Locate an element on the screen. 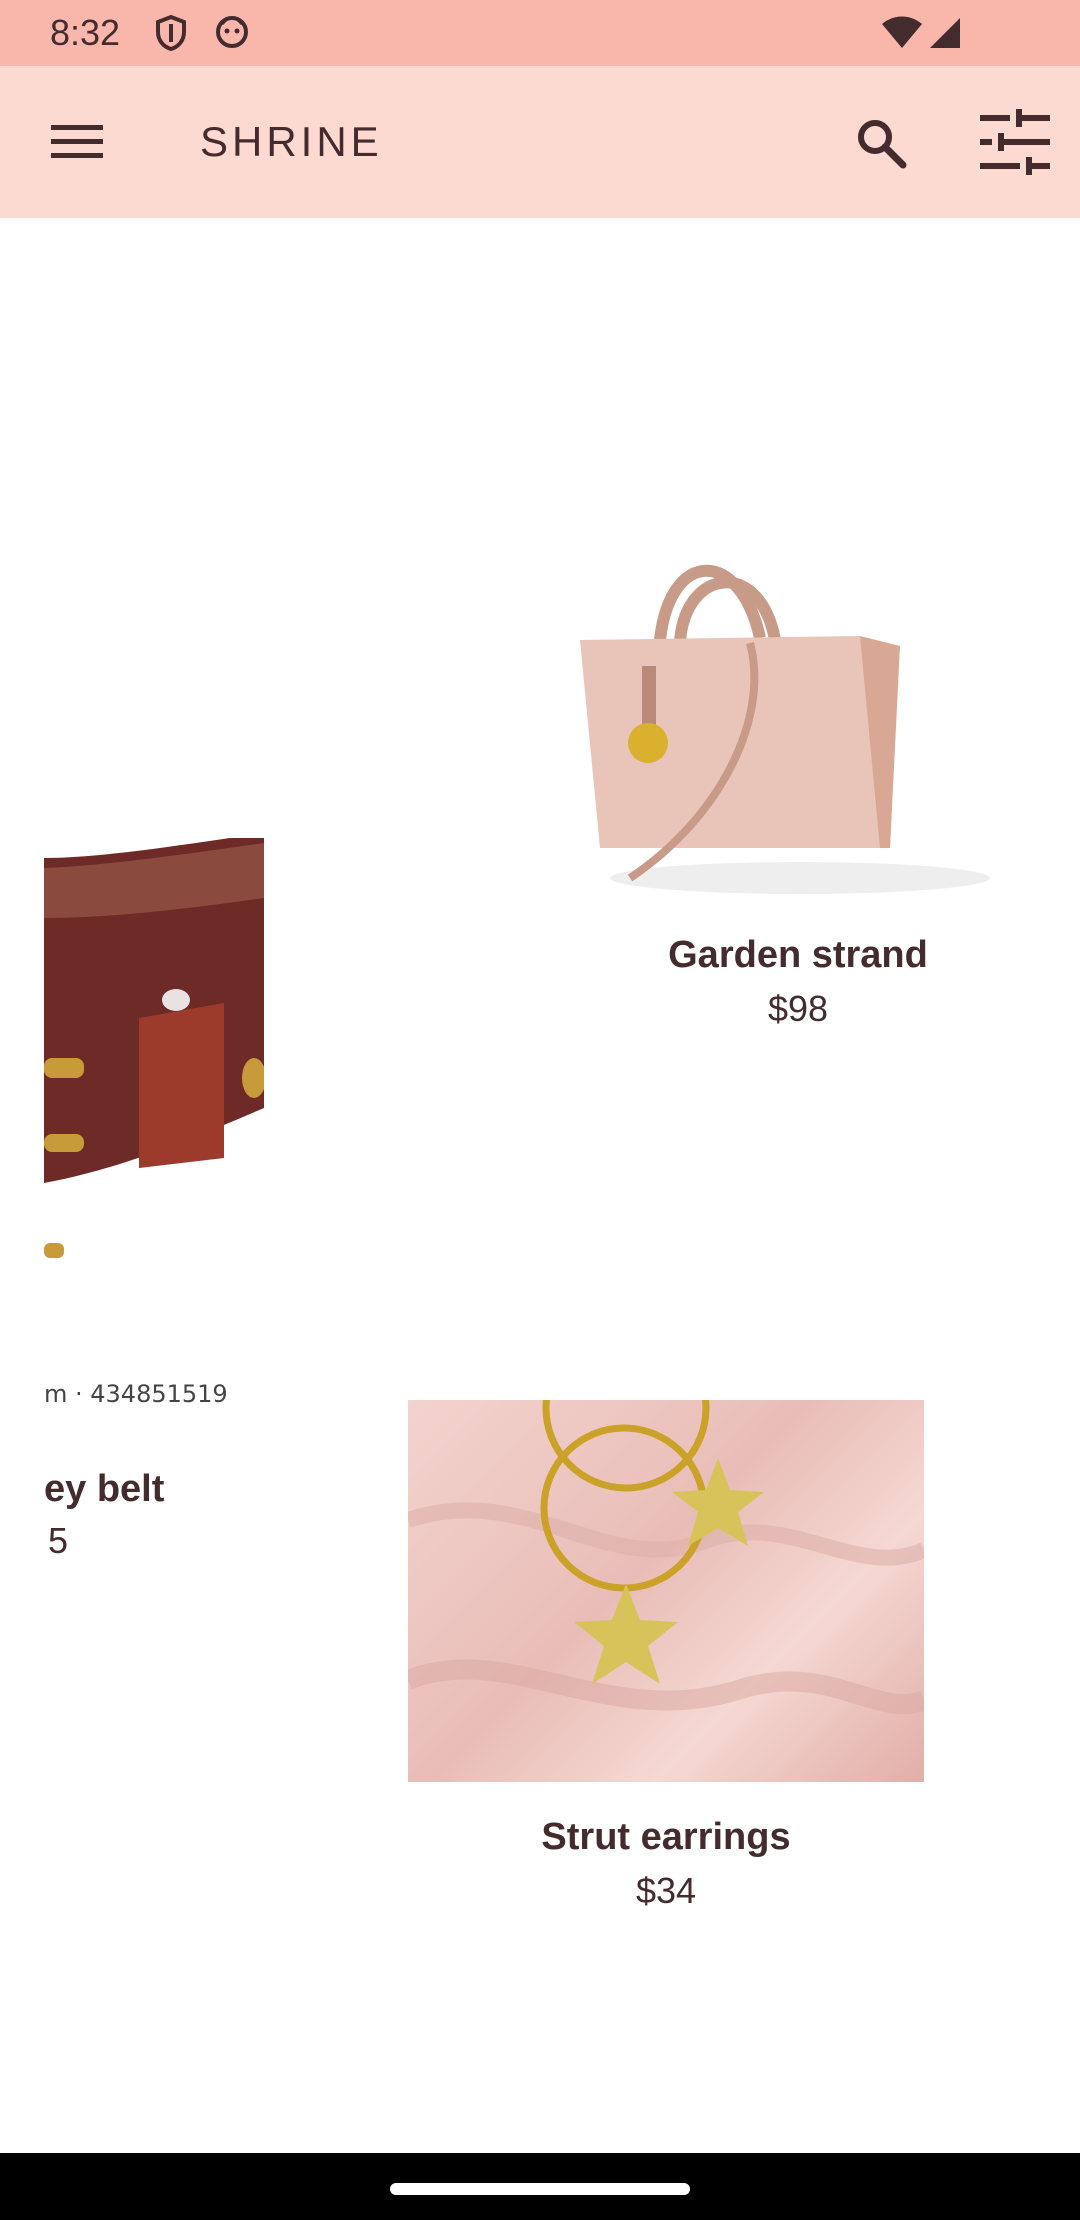 This screenshot has width=1080, height=2220. filter-button is located at coordinates (1015, 142).